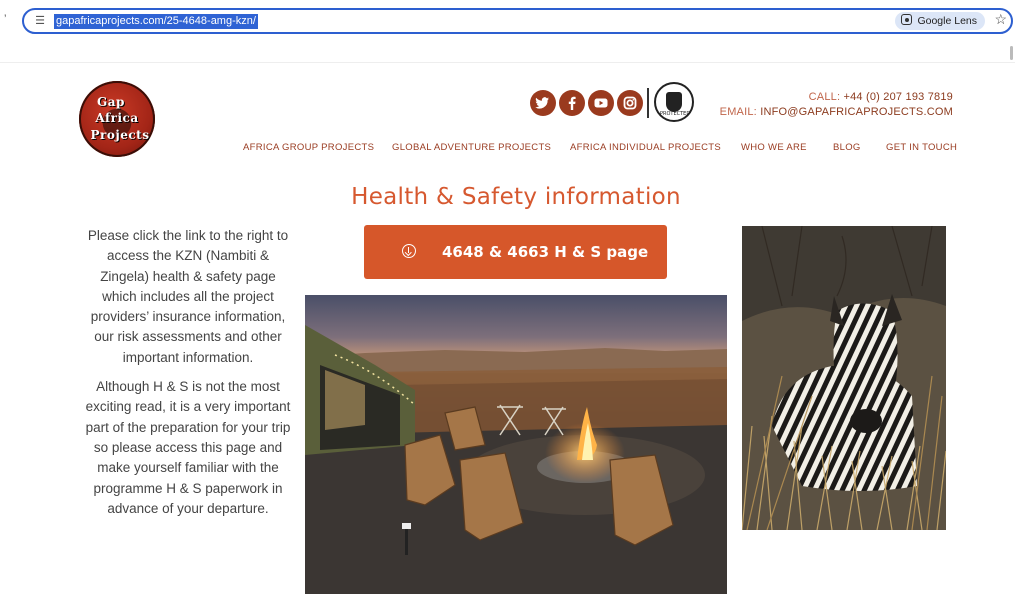 The image size is (1015, 594). Describe the element at coordinates (120, 135) in the screenshot. I see `logo-line-3: Projects` at that location.